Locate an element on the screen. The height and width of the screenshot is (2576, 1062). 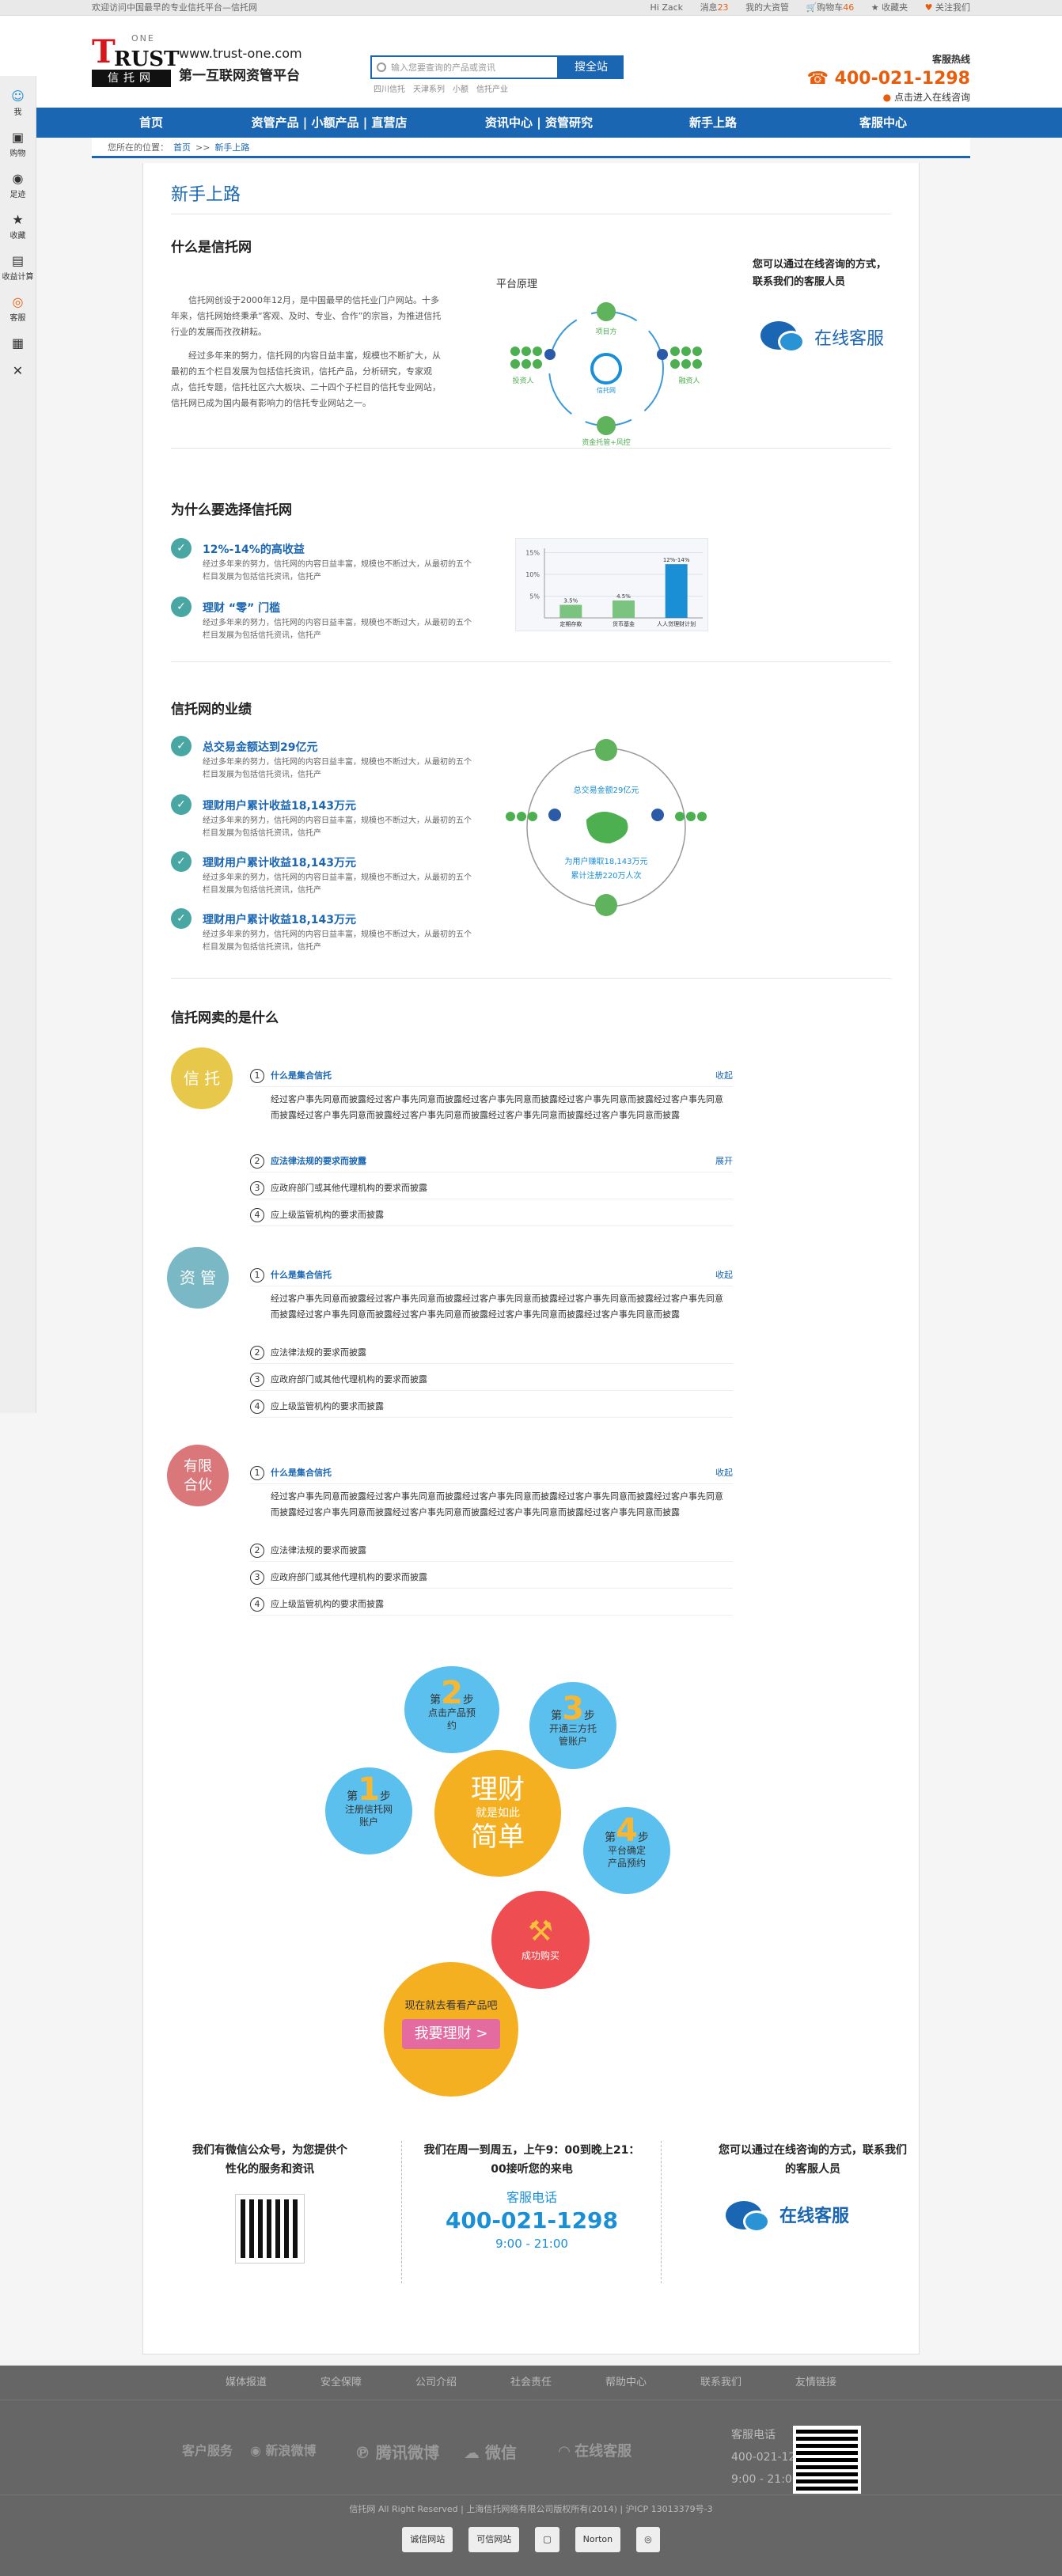
search-bar: 输入您要查询的产品或资讯 搜全站 is located at coordinates (497, 67).